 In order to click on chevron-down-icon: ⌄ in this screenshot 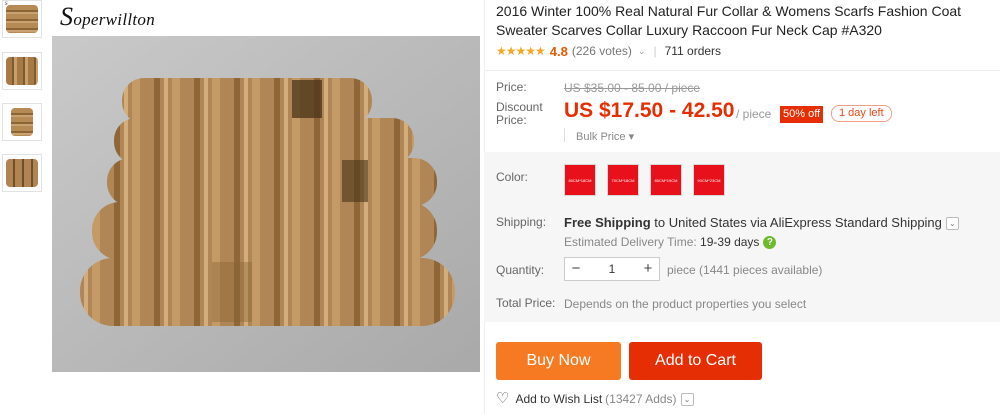, I will do `click(642, 51)`.